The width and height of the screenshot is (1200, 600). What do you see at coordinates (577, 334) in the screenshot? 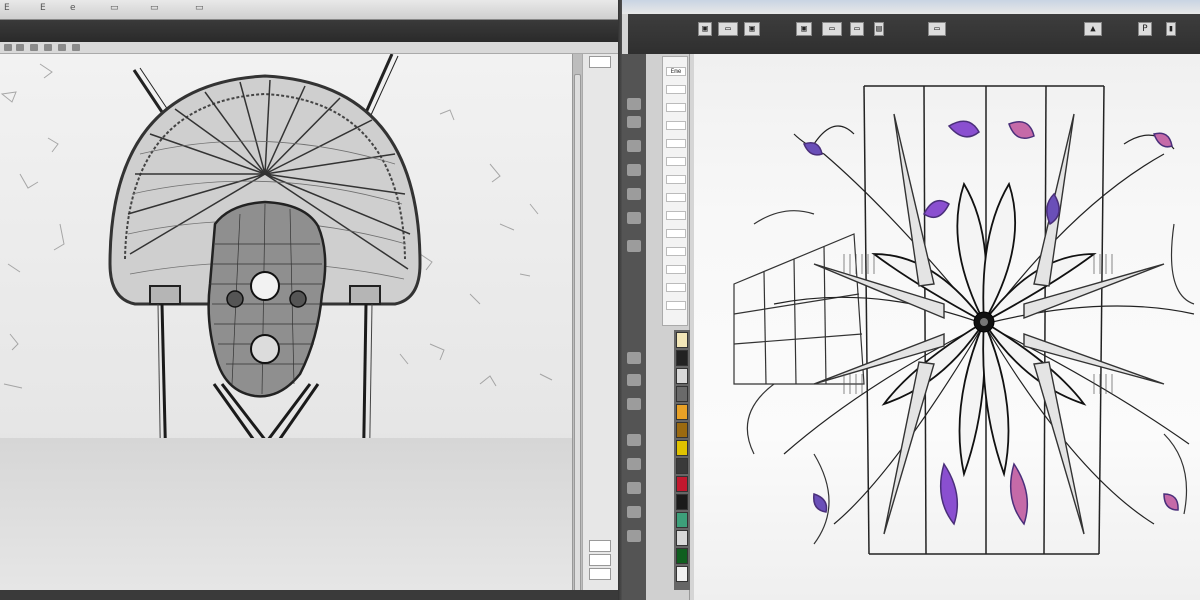
I see `left-scroll-thumb` at bounding box center [577, 334].